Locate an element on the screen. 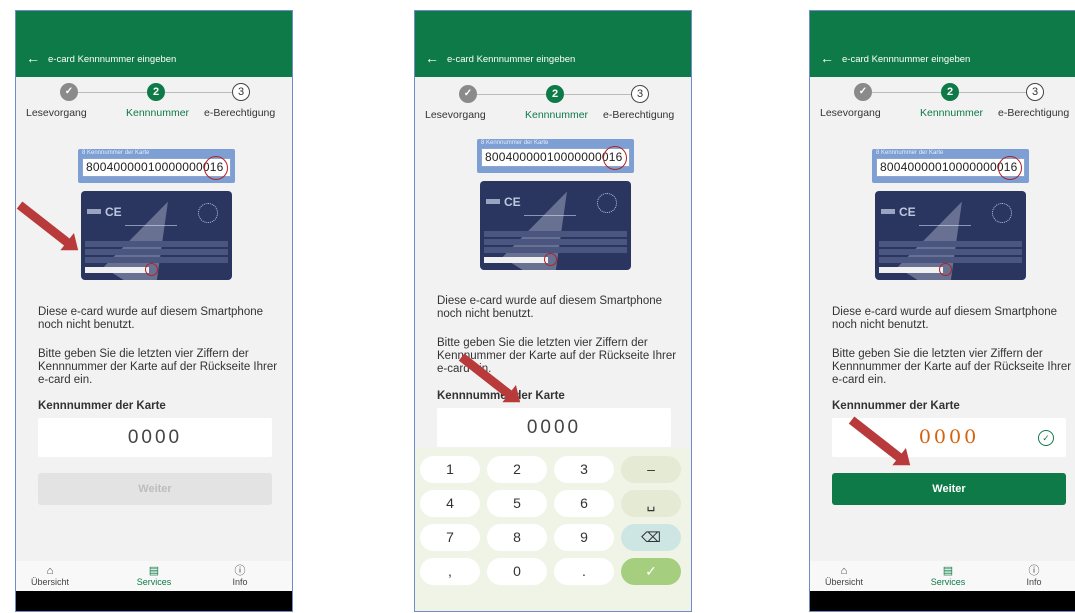  key-7: 7 is located at coordinates (450, 537).